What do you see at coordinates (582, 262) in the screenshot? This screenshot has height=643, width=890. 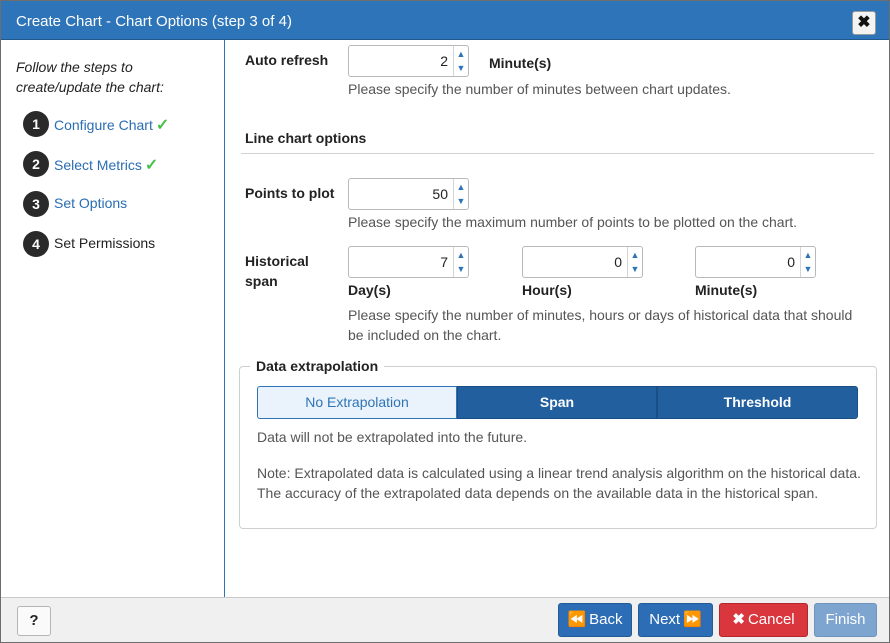 I see `historical-hours-input: 0 ▲ ▼` at bounding box center [582, 262].